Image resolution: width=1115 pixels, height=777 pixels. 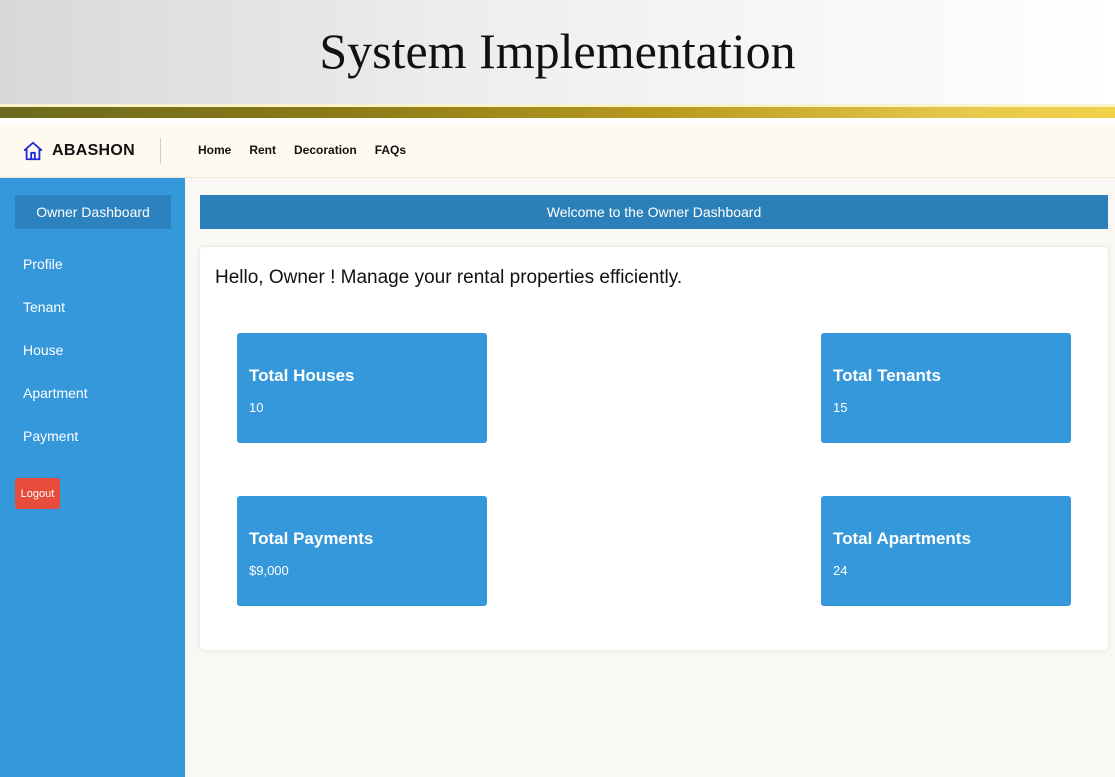 I want to click on sidebar-item-apartment: Apartment, so click(x=55, y=393).